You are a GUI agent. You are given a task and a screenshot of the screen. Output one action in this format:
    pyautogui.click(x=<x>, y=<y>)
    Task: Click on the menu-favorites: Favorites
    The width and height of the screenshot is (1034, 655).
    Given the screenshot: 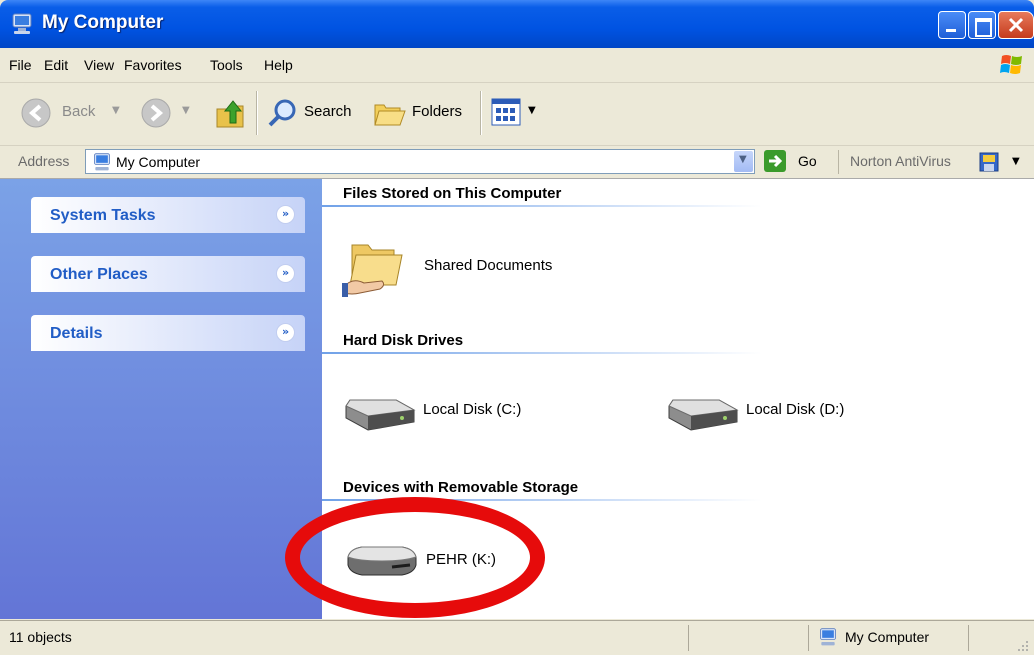 What is the action you would take?
    pyautogui.click(x=153, y=65)
    